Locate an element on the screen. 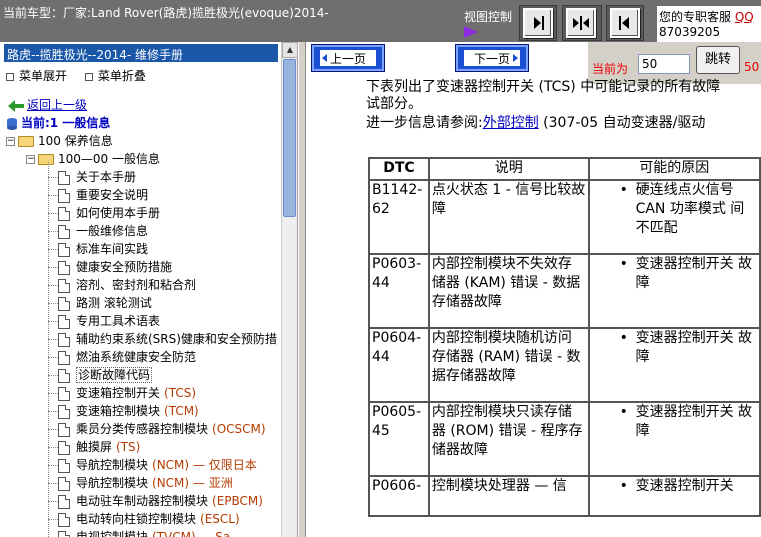  service-qq-link: QQ is located at coordinates (744, 17).